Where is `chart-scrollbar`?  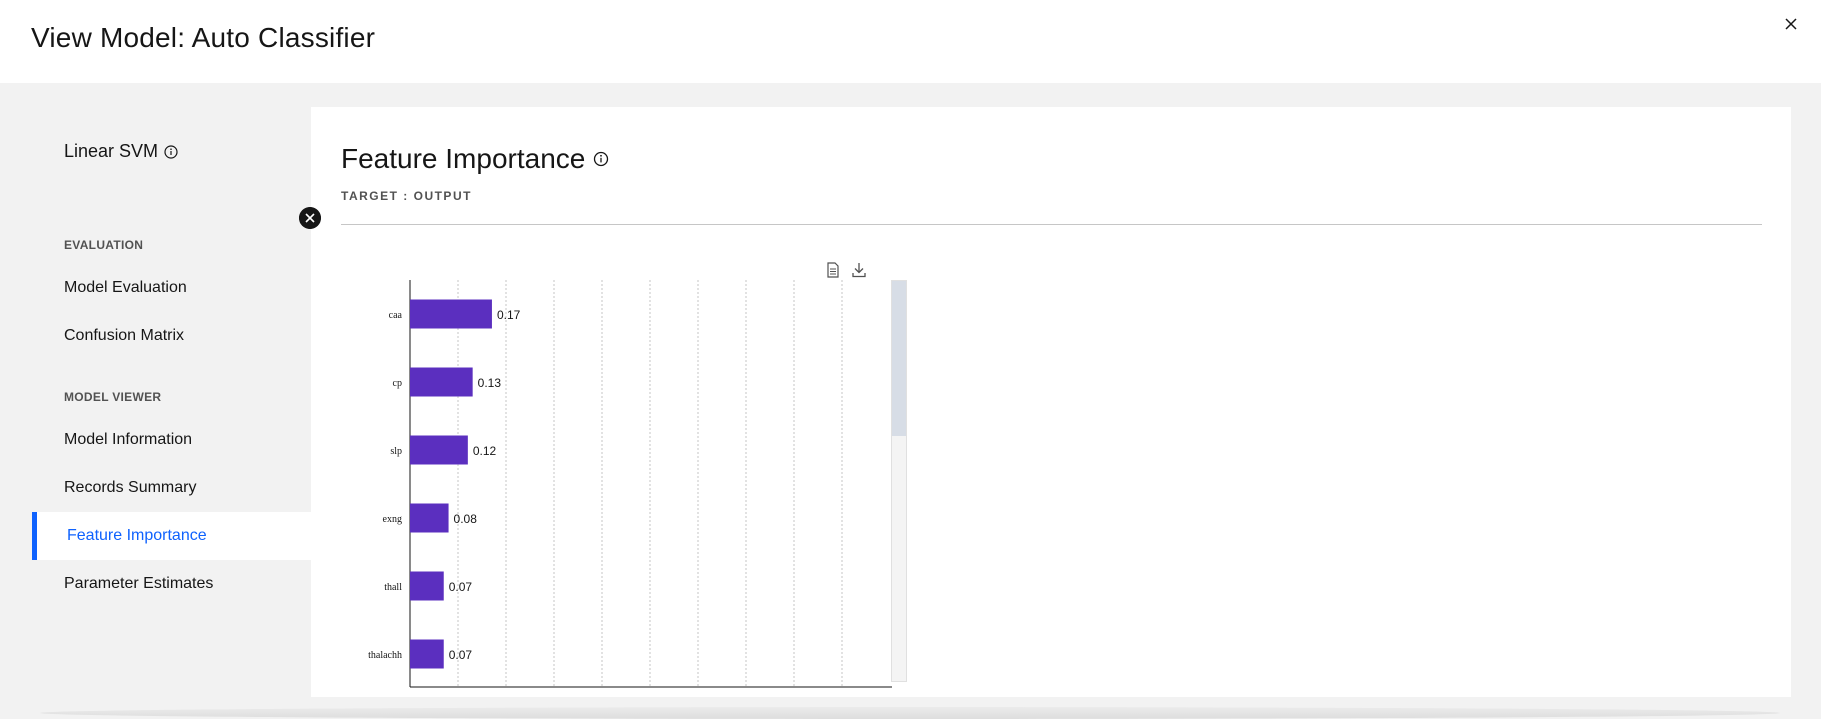
chart-scrollbar is located at coordinates (899, 481).